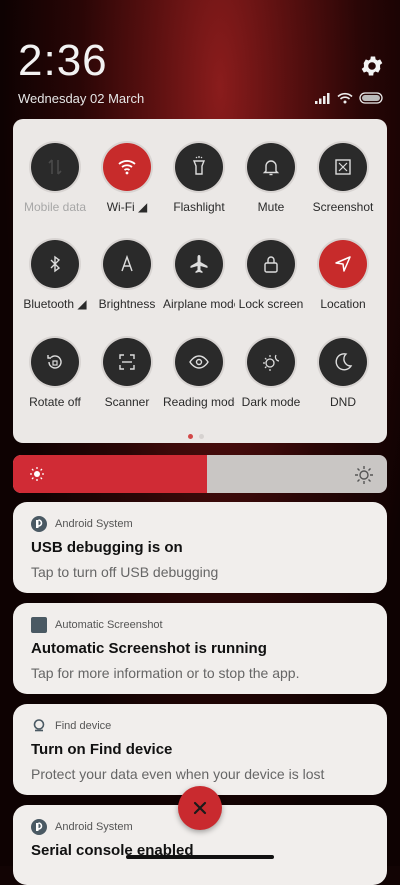 The width and height of the screenshot is (400, 885). What do you see at coordinates (55, 264) in the screenshot?
I see `bluetooth-icon` at bounding box center [55, 264].